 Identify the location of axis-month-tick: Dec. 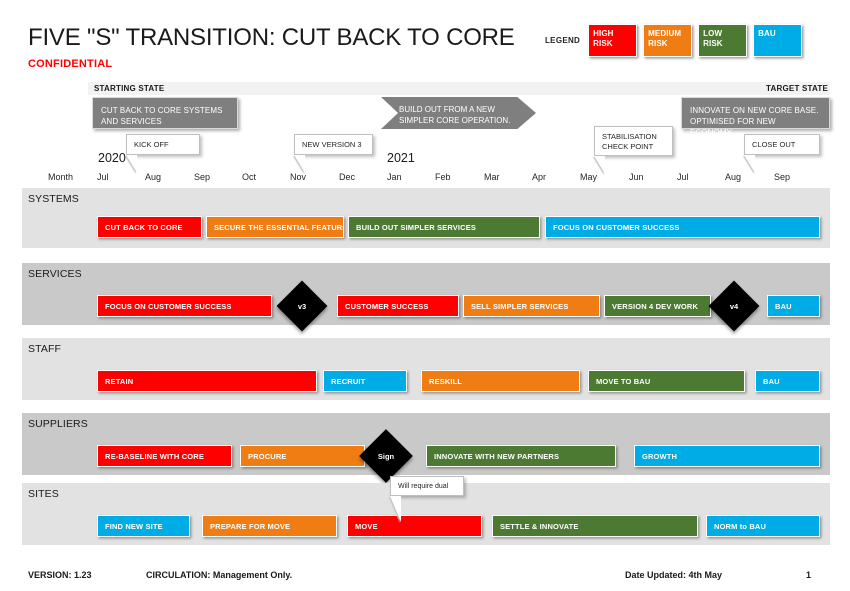
(347, 177).